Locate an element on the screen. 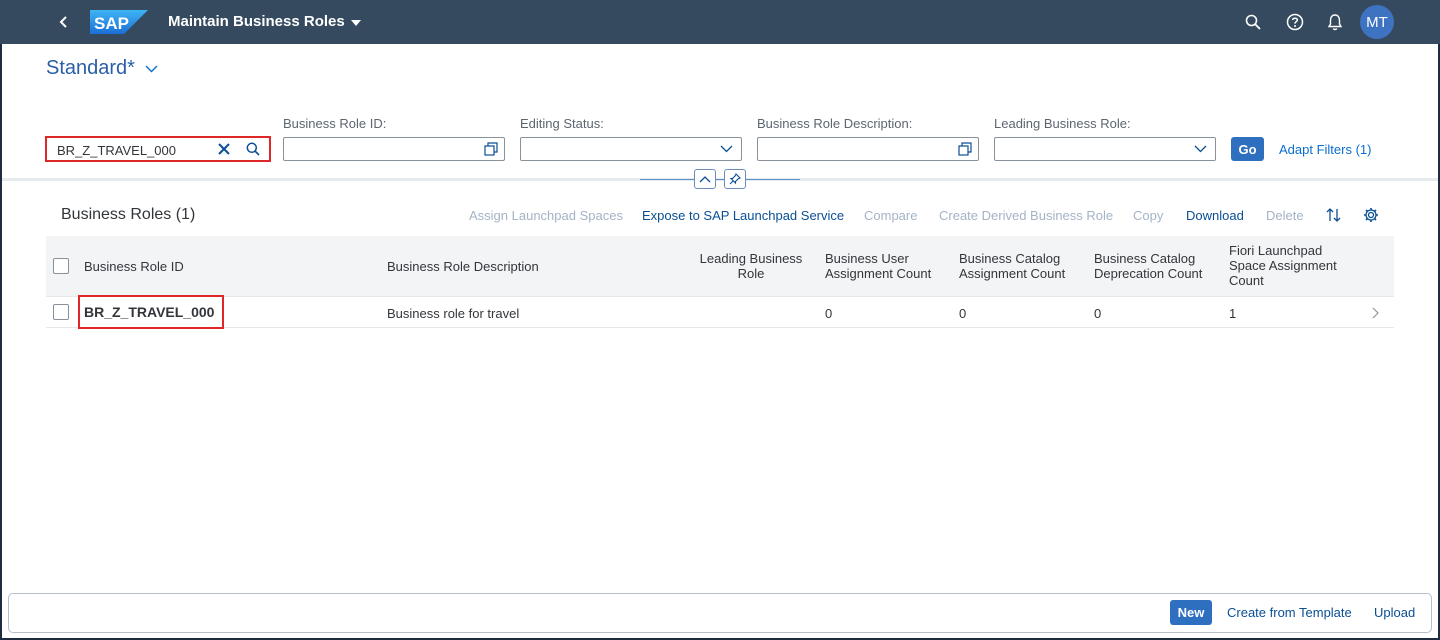 Image resolution: width=1440 pixels, height=640 pixels. pin-header-button is located at coordinates (735, 179).